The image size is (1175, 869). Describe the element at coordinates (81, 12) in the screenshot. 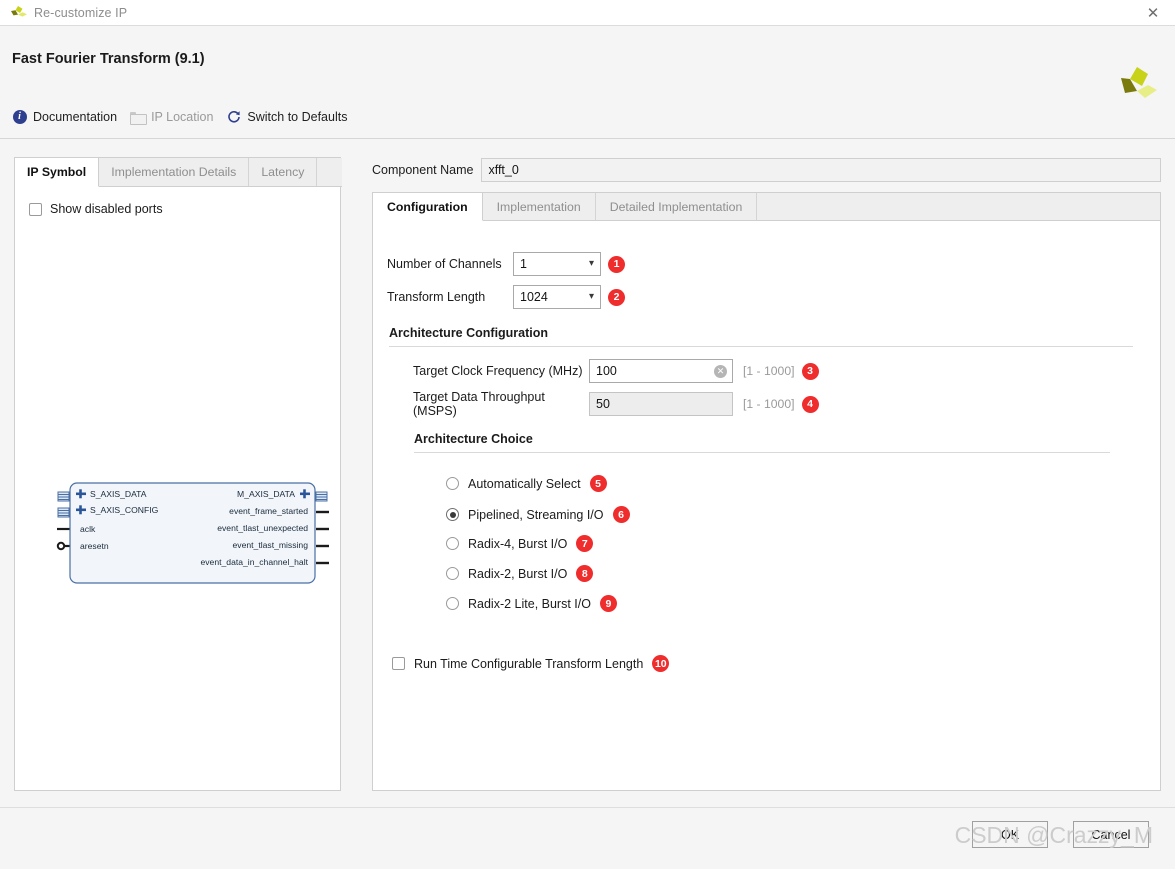

I see `window-title: Re-customize IP` at that location.